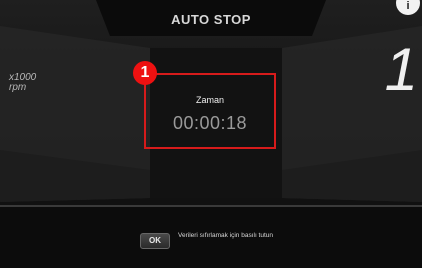 The width and height of the screenshot is (422, 268). What do you see at coordinates (210, 123) in the screenshot?
I see `timer-value: 00:00:18` at bounding box center [210, 123].